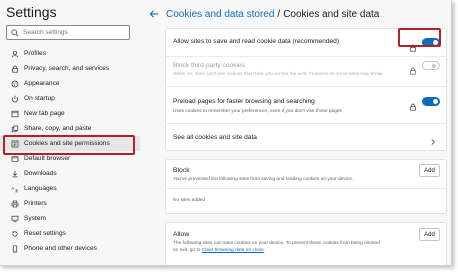 The image size is (458, 272). I want to click on sidebar-item-label: Privacy, search, and services, so click(67, 68).